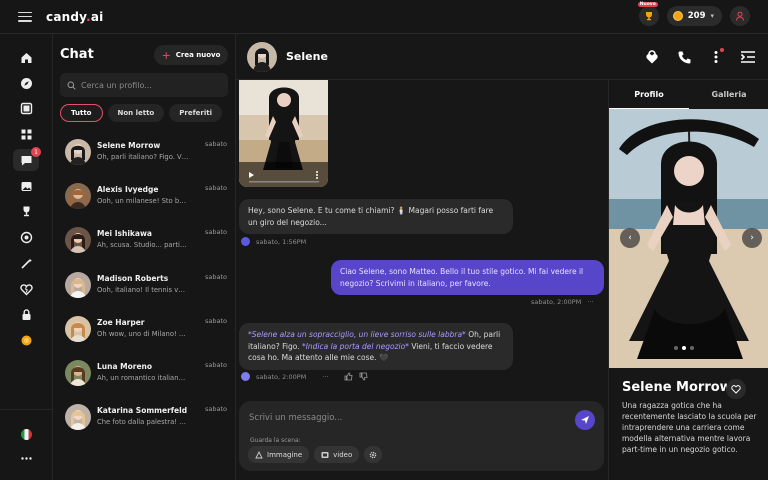  What do you see at coordinates (716, 57) in the screenshot?
I see `more-options-button` at bounding box center [716, 57].